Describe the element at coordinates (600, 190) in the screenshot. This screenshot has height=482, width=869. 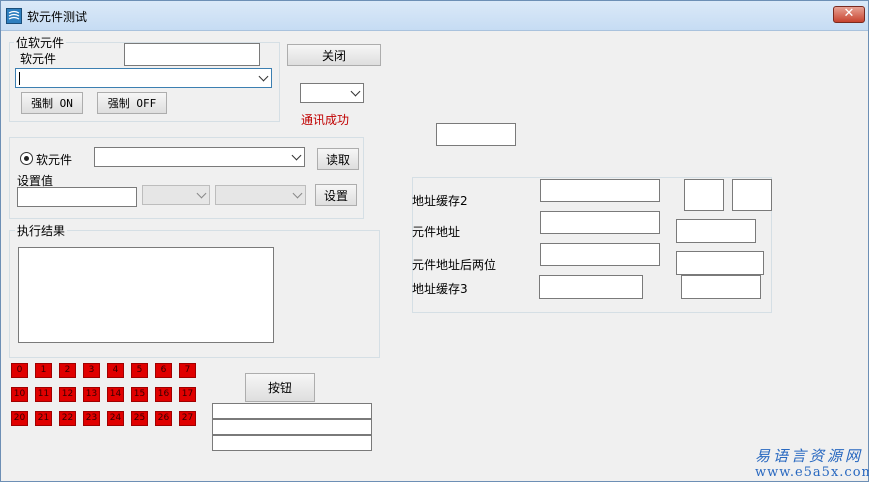
I see `address-cache2-input` at that location.